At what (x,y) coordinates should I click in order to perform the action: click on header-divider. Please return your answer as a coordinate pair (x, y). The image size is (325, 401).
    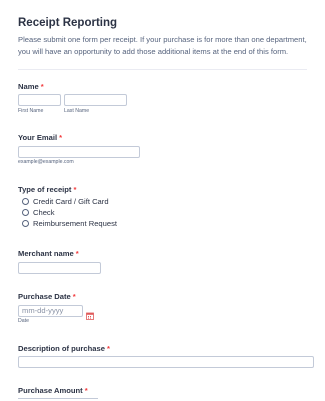
    Looking at the image, I should click on (162, 69).